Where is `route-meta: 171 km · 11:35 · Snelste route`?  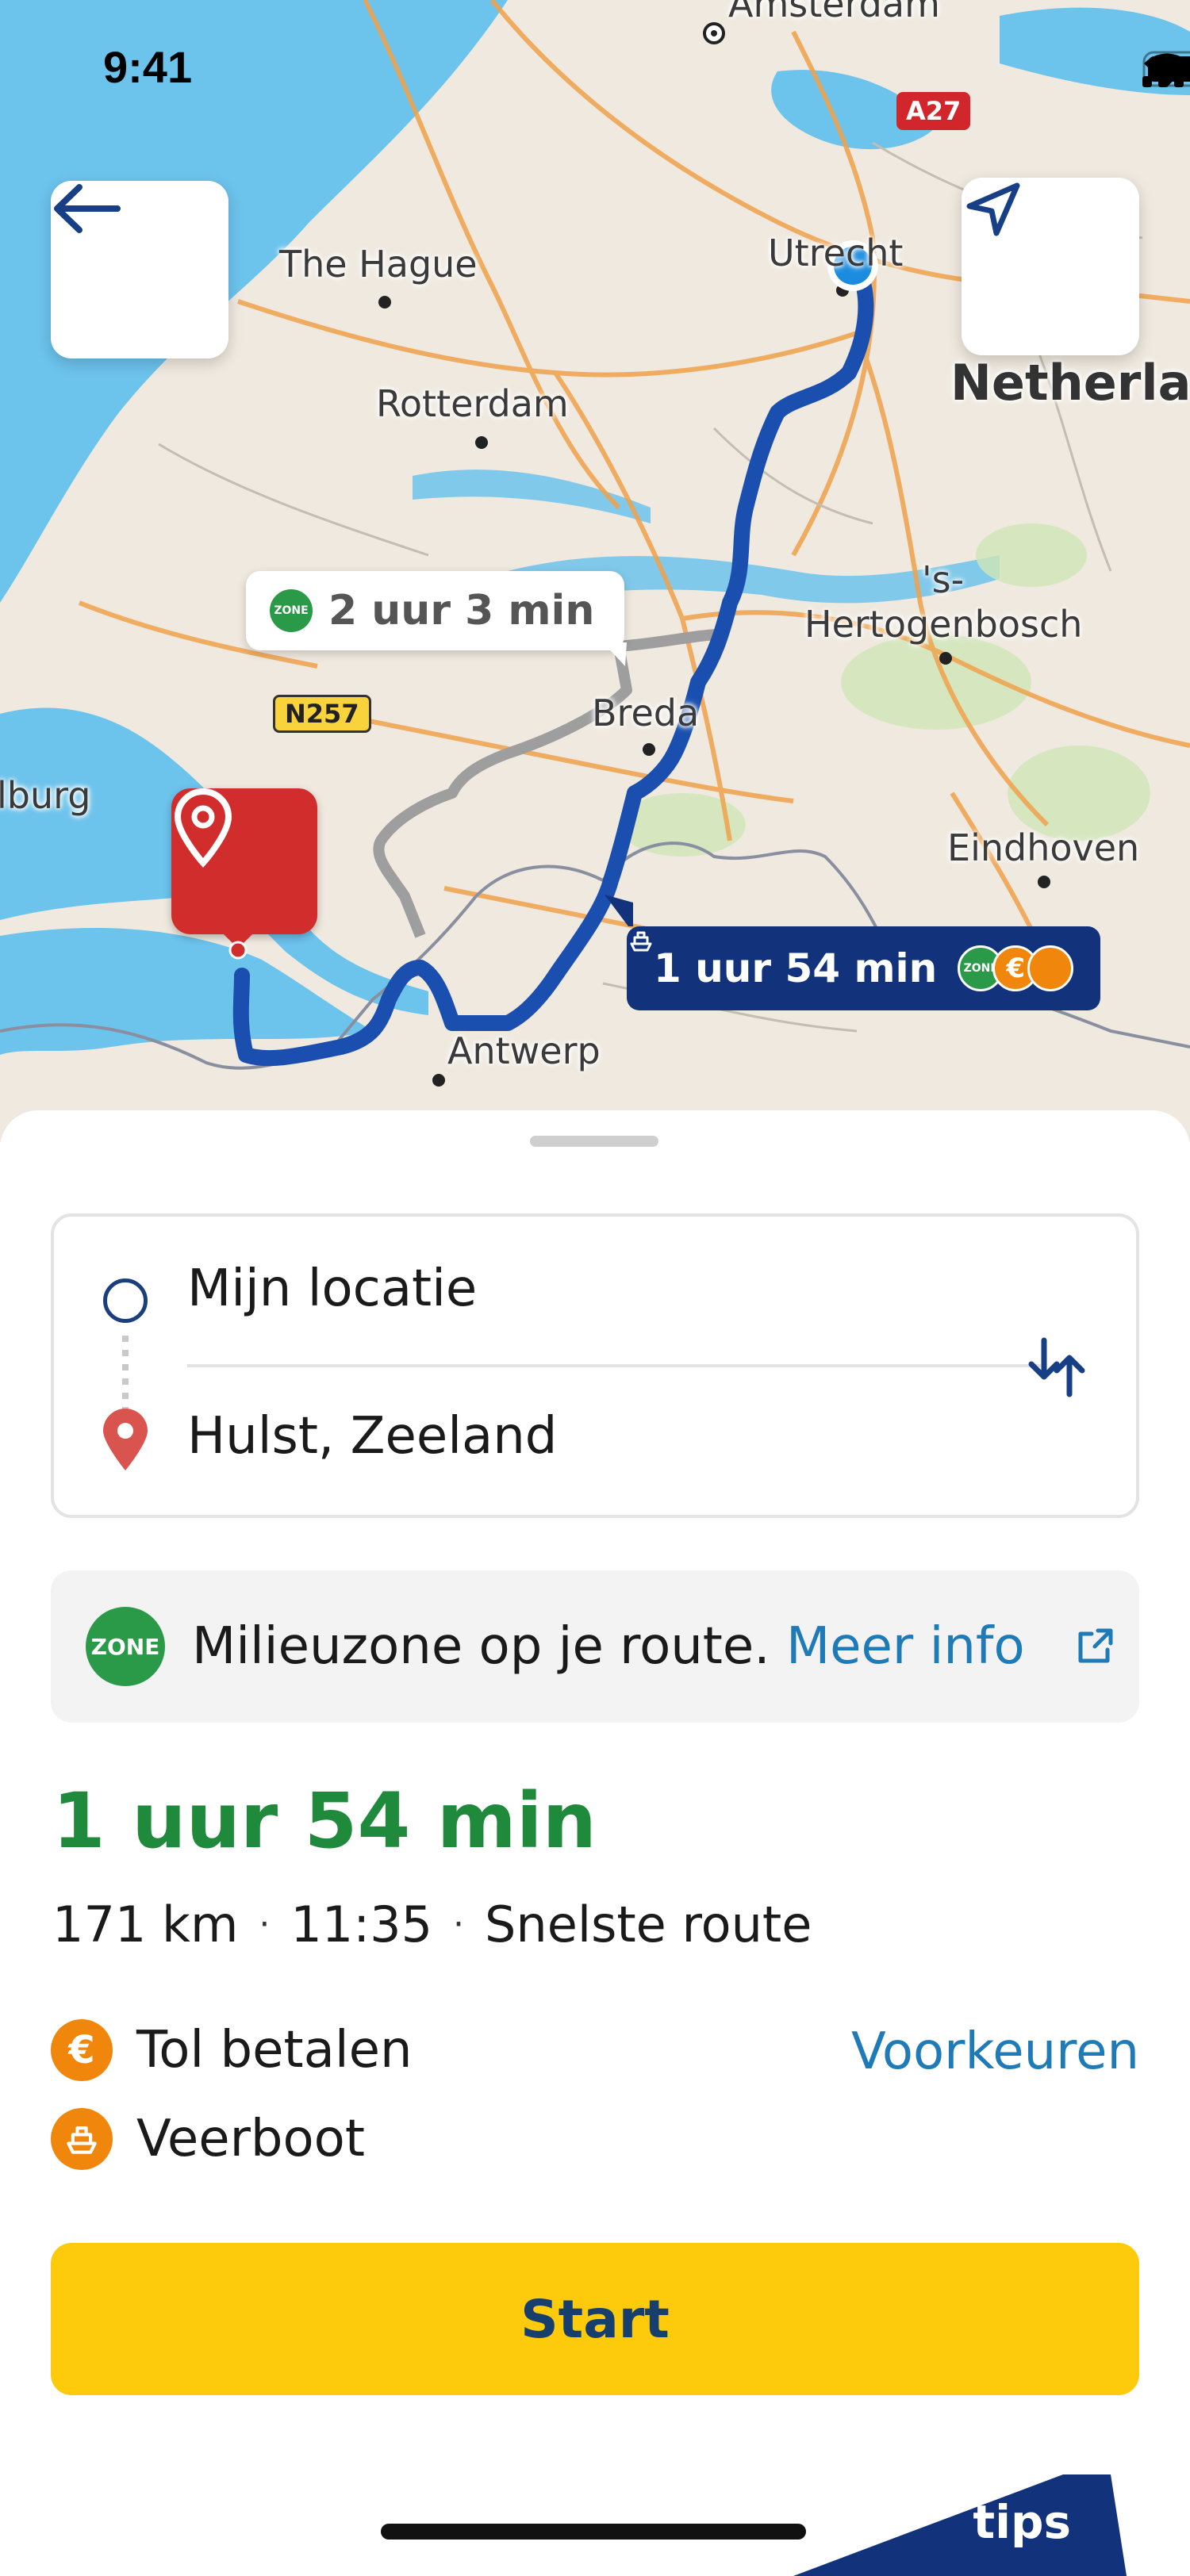
route-meta: 171 km · 11:35 · Snelste route is located at coordinates (432, 1924).